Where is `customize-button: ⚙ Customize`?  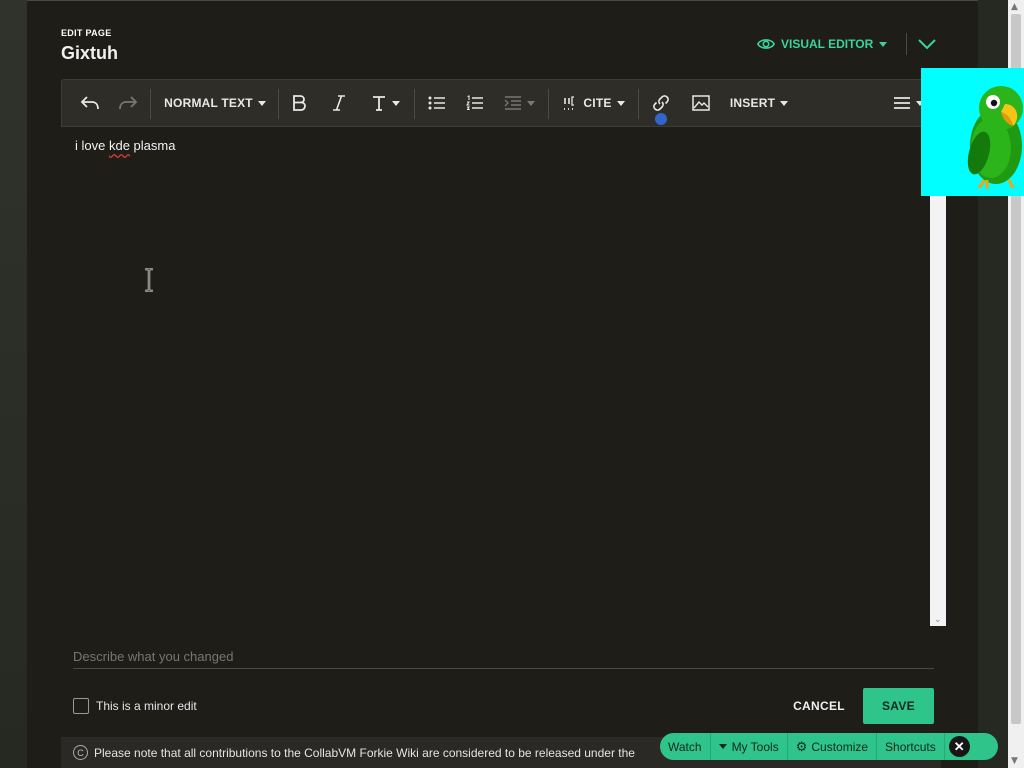
customize-button: ⚙ Customize is located at coordinates (833, 746).